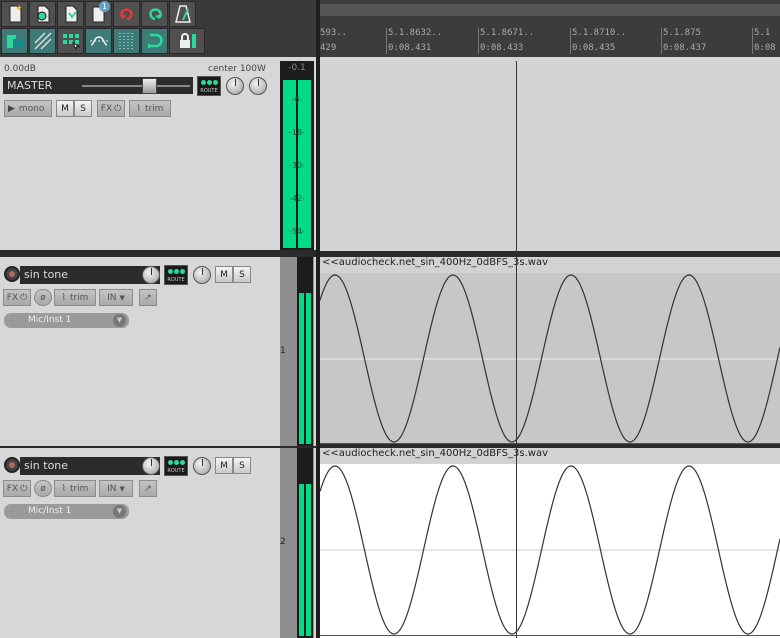 The height and width of the screenshot is (638, 780). I want to click on loop-selection-bar, so click(550, 10).